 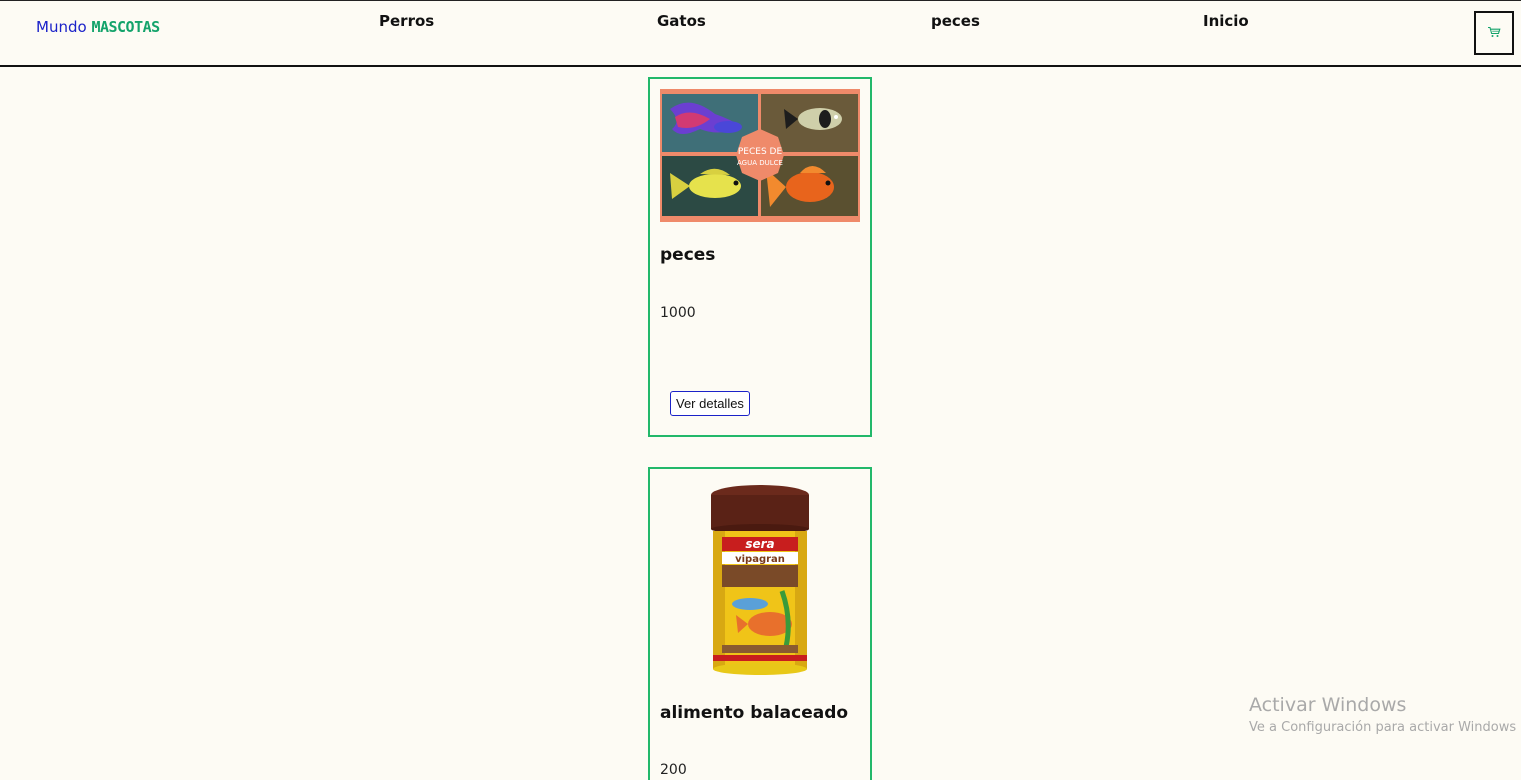 What do you see at coordinates (678, 313) in the screenshot?
I see `product-price: 1000` at bounding box center [678, 313].